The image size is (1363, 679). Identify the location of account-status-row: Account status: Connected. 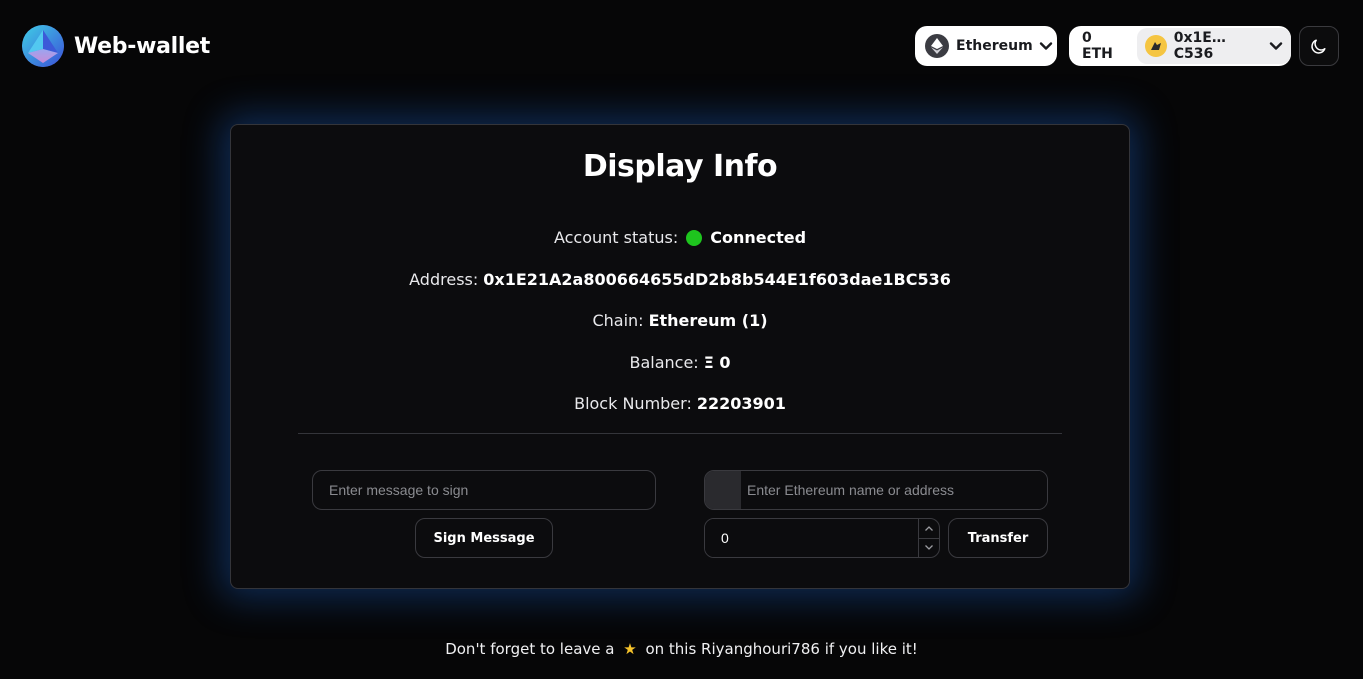
(680, 237).